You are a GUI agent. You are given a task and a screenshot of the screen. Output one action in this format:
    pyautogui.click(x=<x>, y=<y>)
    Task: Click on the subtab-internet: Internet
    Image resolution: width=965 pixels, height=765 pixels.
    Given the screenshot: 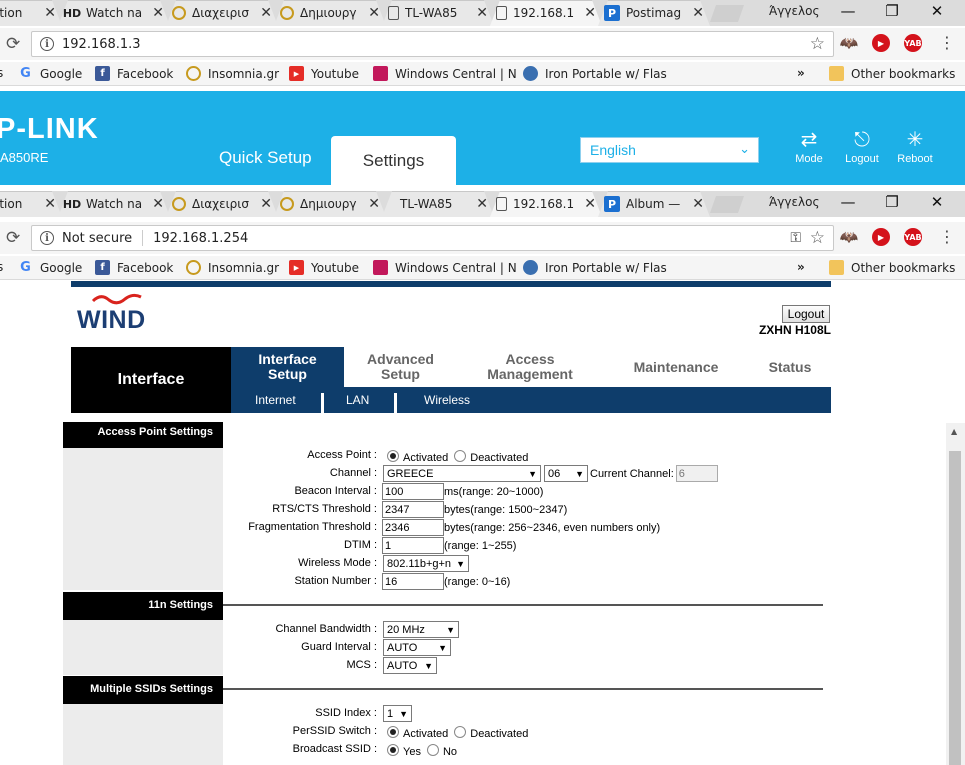 What is the action you would take?
    pyautogui.click(x=275, y=400)
    